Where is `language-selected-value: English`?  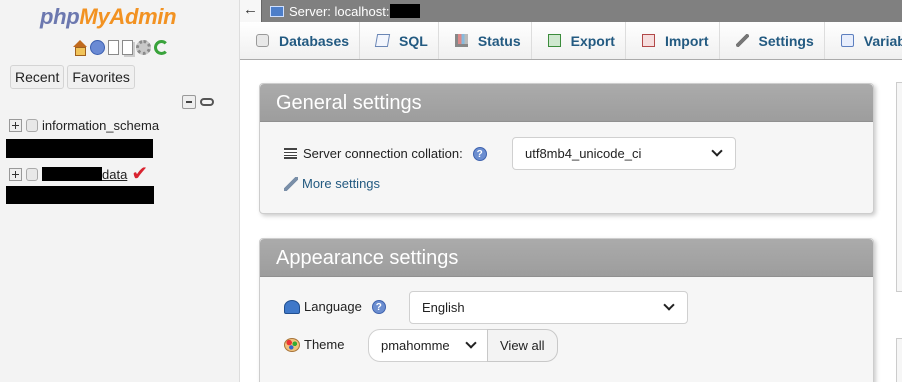 language-selected-value: English is located at coordinates (443, 307).